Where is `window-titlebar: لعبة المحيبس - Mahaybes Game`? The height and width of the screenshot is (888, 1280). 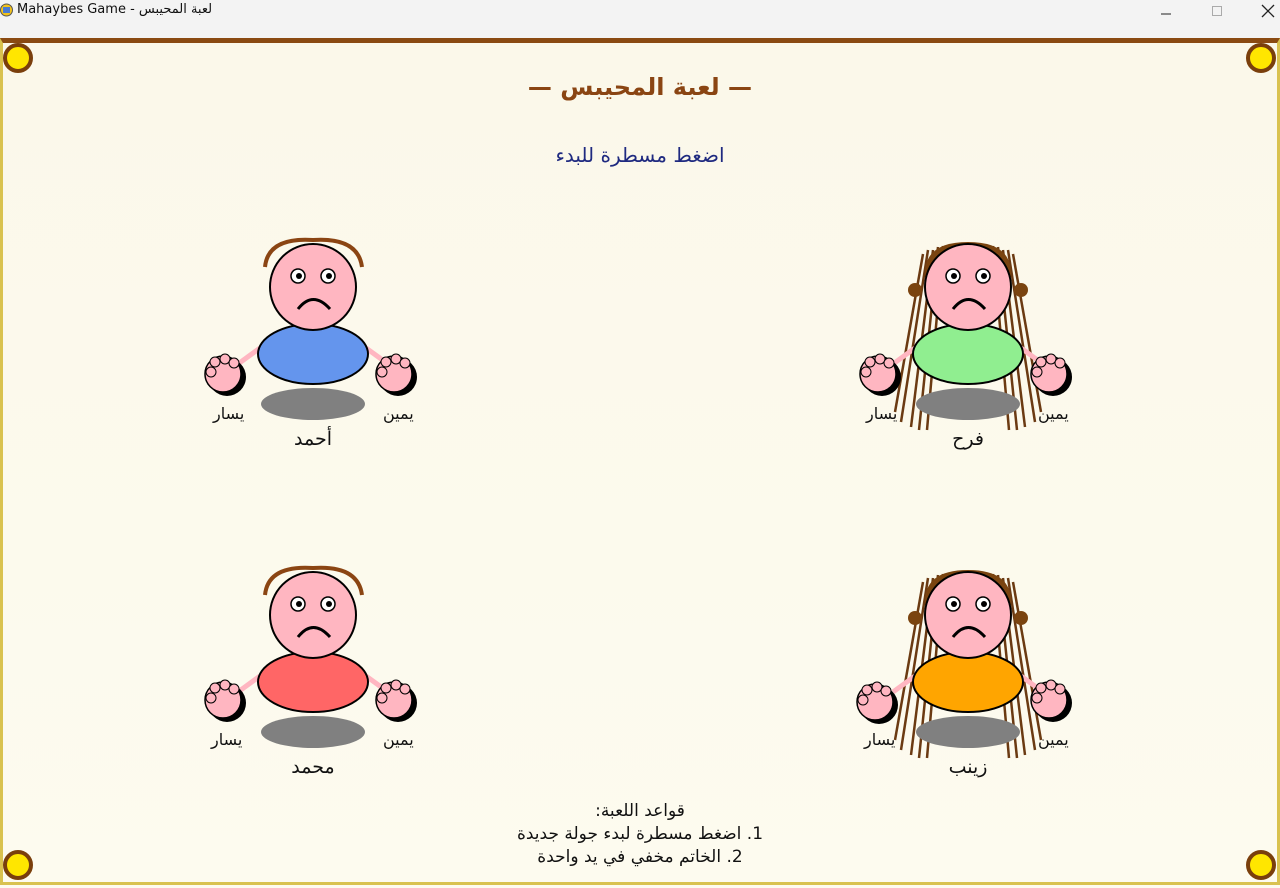 window-titlebar: لعبة المحيبس - Mahaybes Game is located at coordinates (640, 19).